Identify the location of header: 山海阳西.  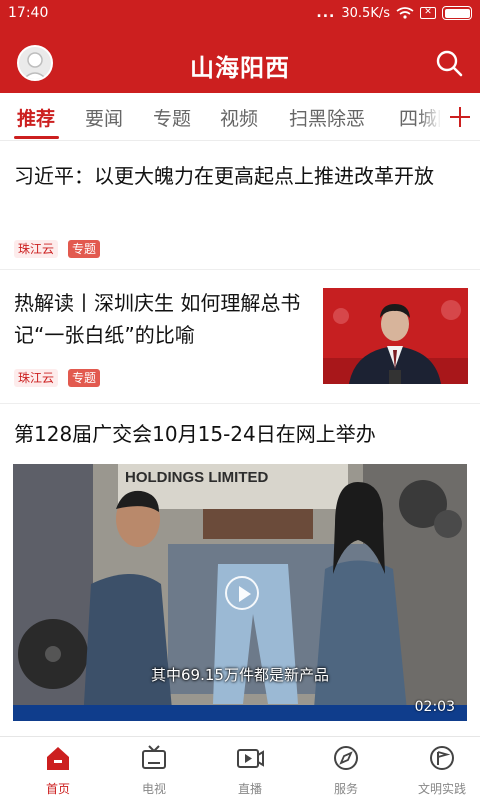
(240, 60).